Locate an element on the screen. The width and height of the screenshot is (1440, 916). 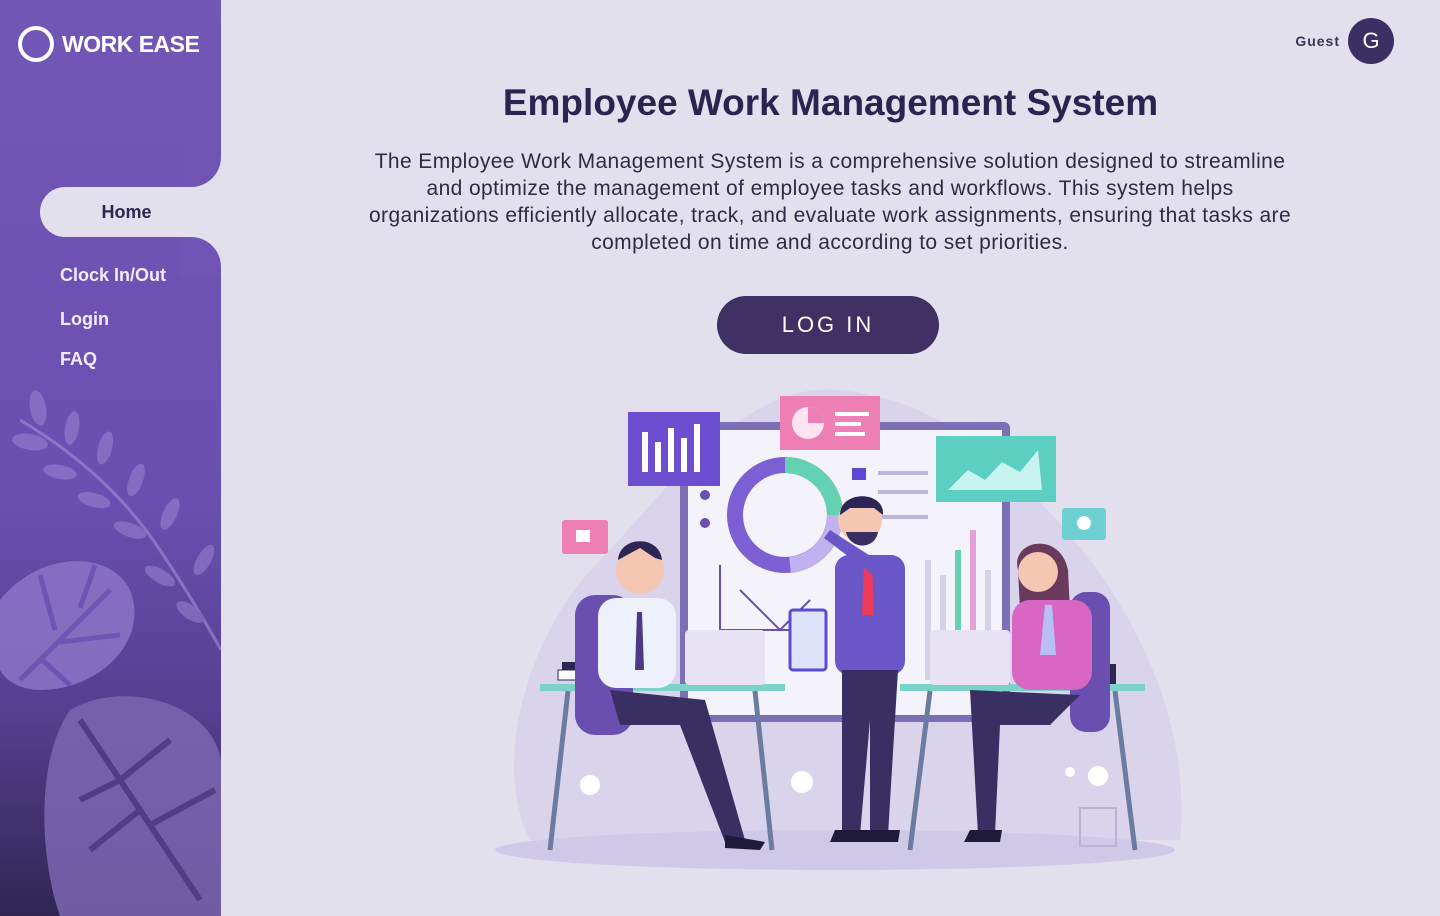
sidebar-item-home: Home is located at coordinates (130, 212).